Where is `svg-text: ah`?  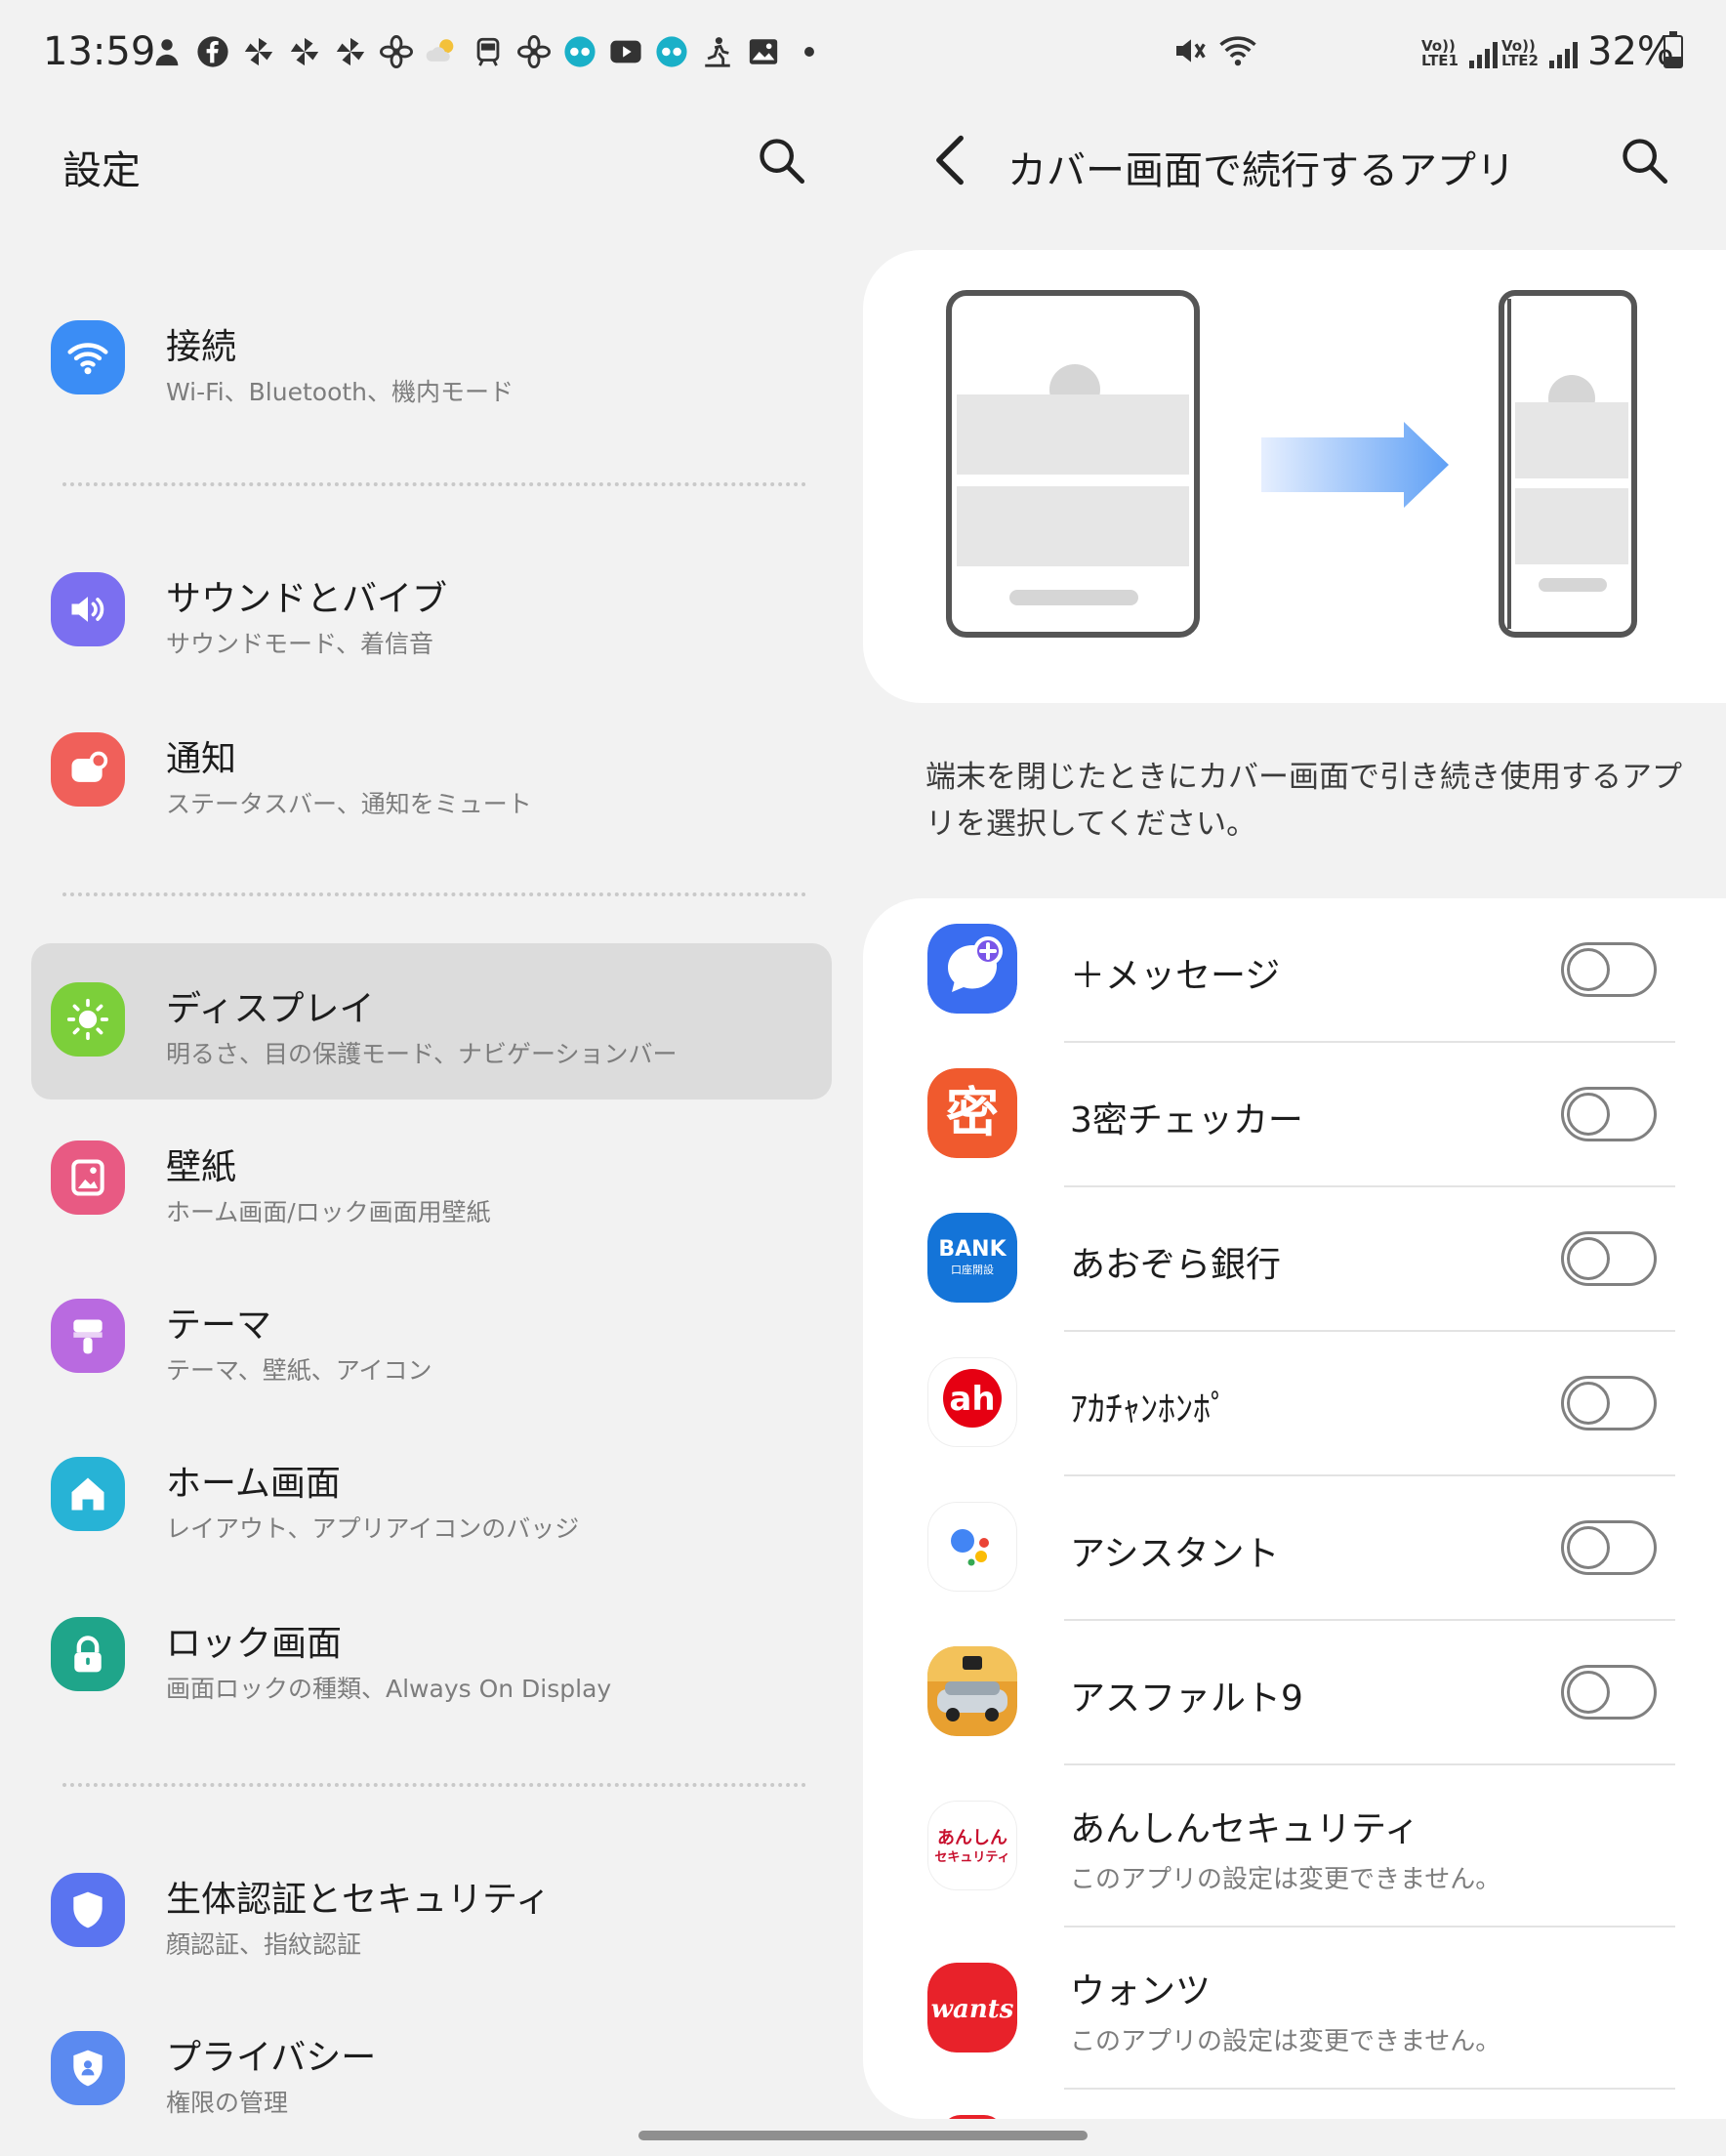 svg-text: ah is located at coordinates (972, 1400).